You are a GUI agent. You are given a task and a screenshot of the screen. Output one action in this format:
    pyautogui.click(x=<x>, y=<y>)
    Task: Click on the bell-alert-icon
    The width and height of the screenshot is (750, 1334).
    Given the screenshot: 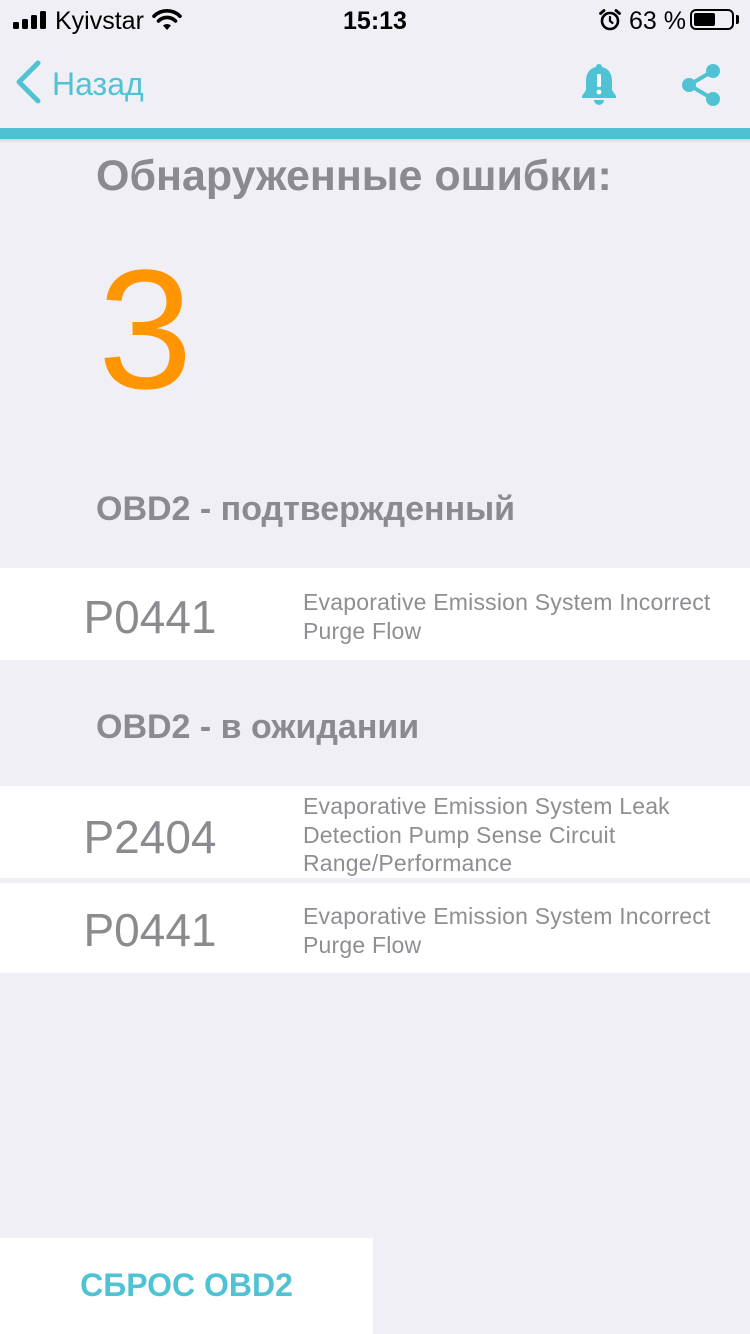 What is the action you would take?
    pyautogui.click(x=599, y=88)
    